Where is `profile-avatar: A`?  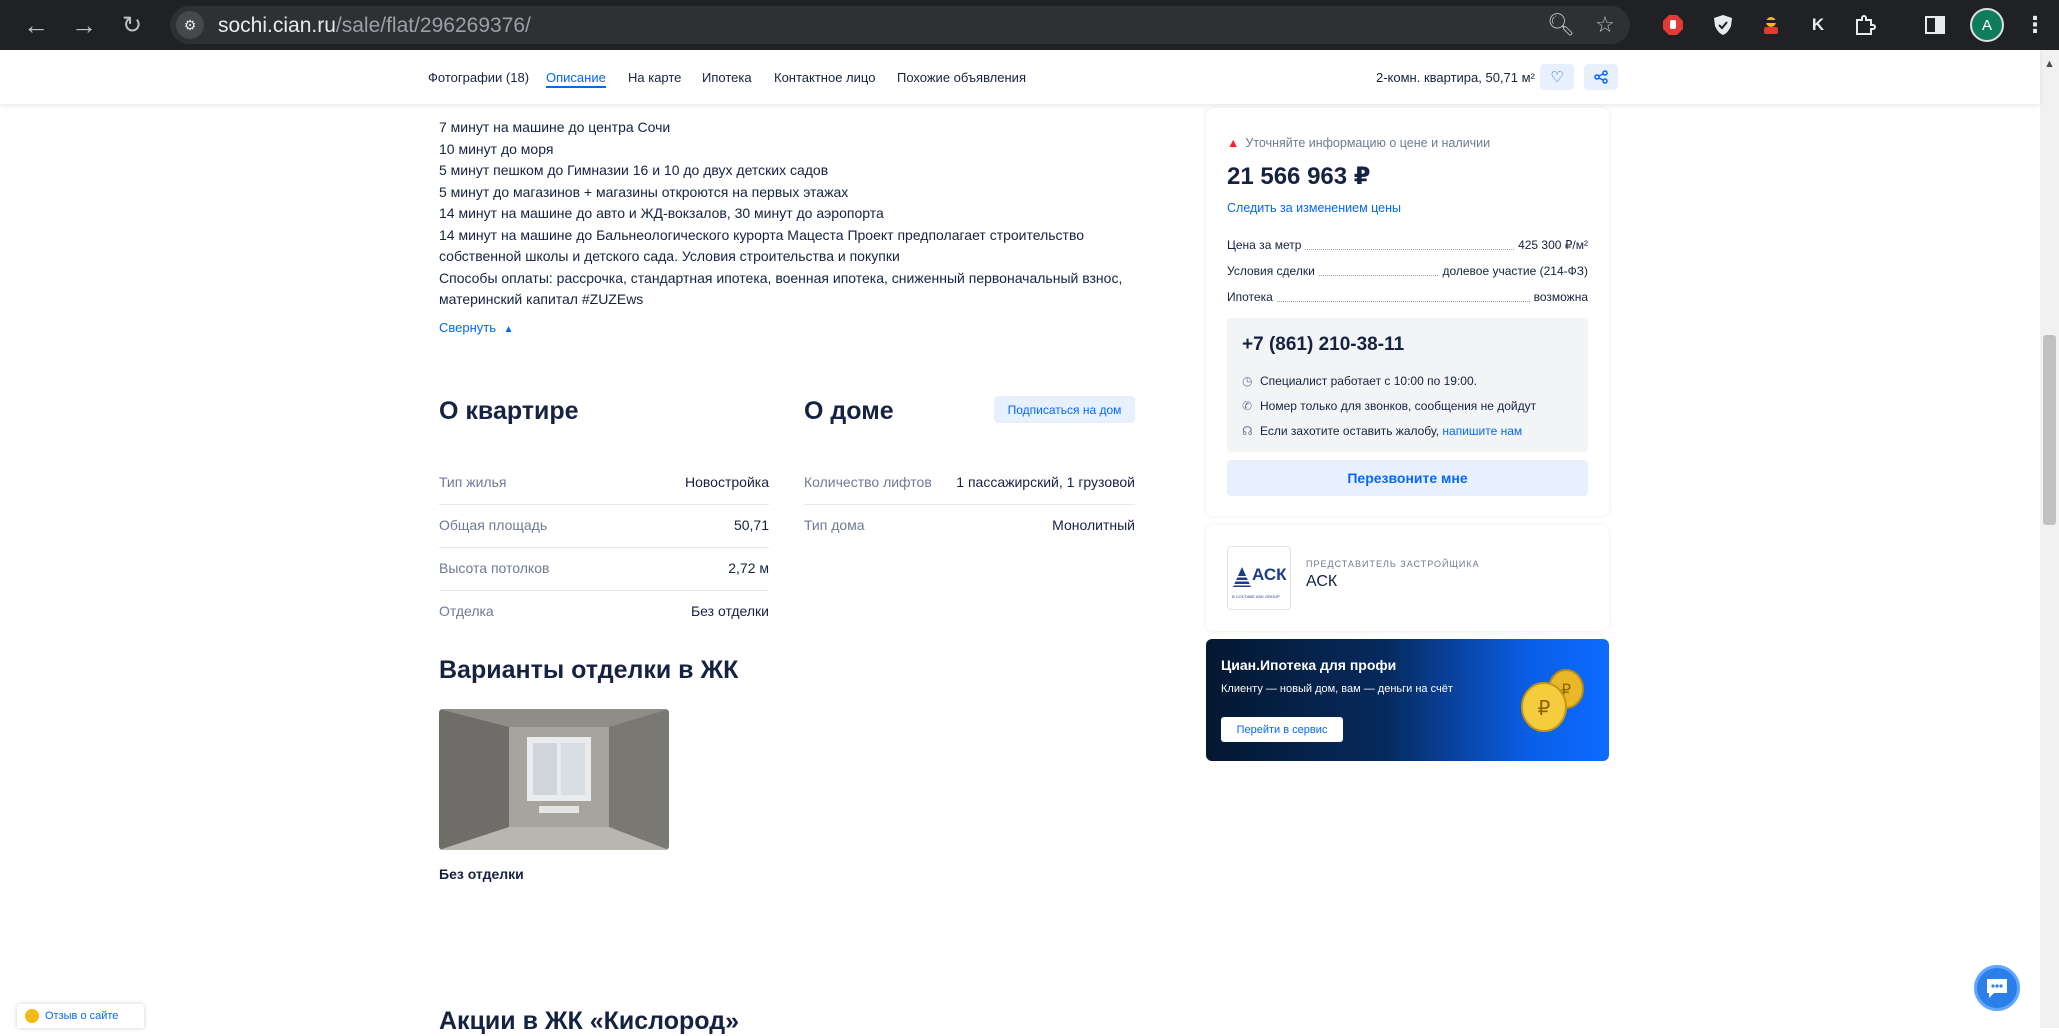
profile-avatar: A is located at coordinates (1987, 25).